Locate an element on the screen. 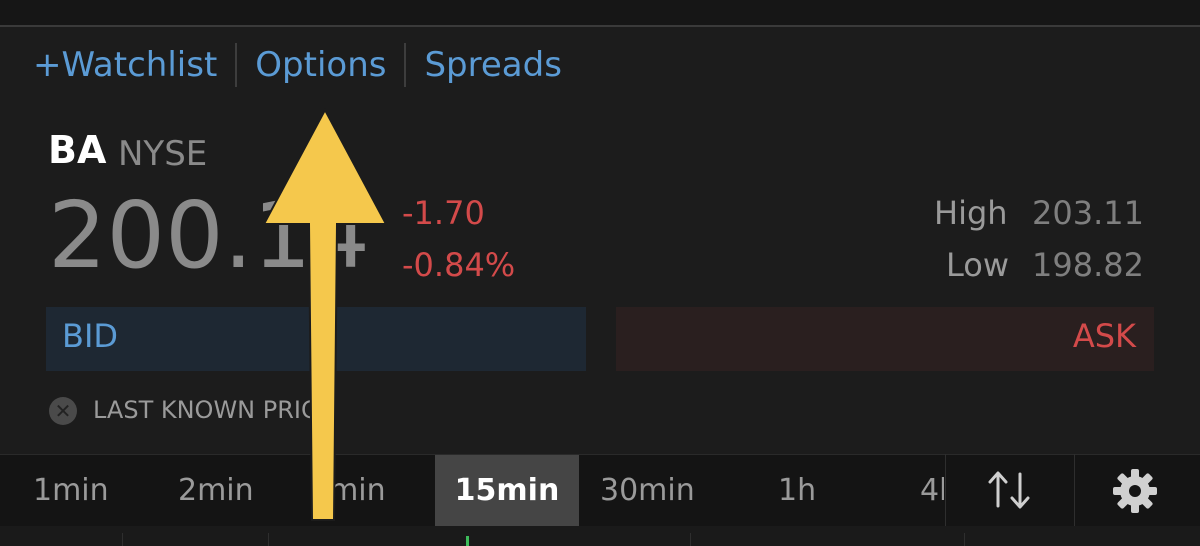  high-value: 203.11 is located at coordinates (1088, 213).